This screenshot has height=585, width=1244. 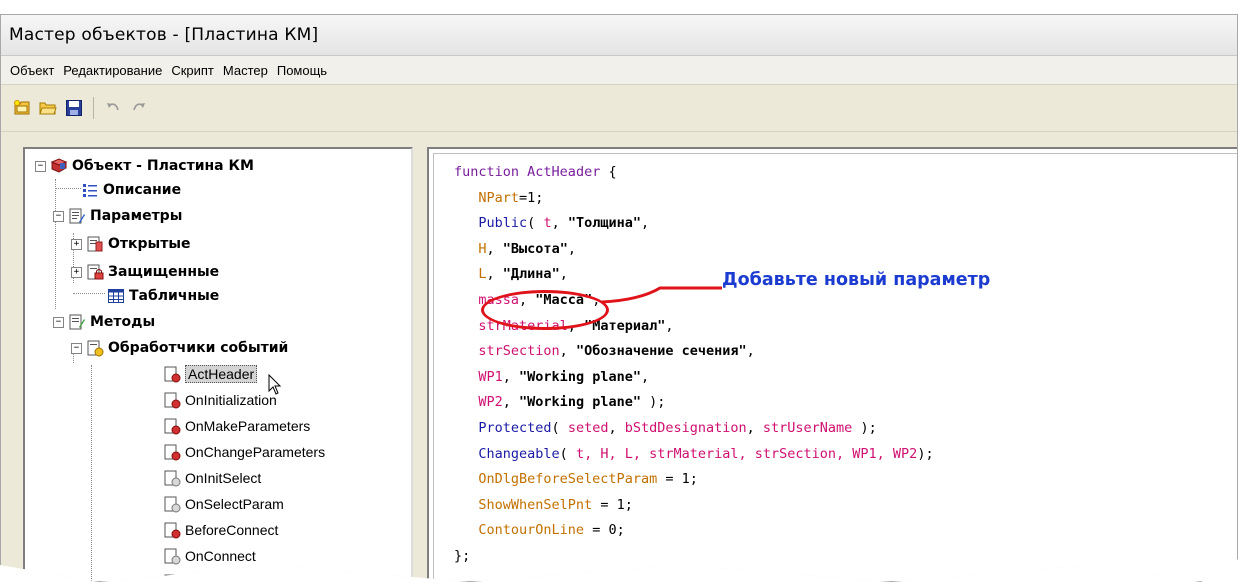 I want to click on annotation-pointer, so click(x=661, y=295).